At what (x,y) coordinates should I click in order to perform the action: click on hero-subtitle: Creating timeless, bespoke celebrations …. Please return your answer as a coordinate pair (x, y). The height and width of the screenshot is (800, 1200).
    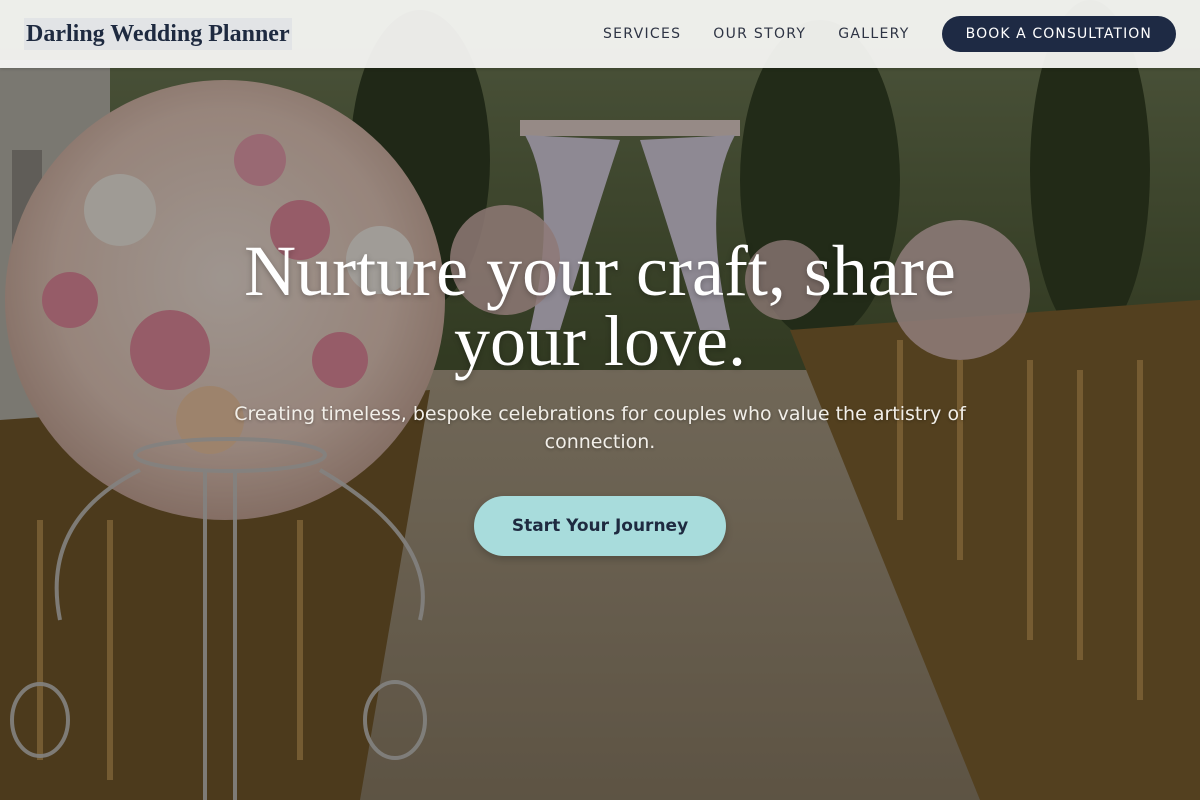
    Looking at the image, I should click on (600, 428).